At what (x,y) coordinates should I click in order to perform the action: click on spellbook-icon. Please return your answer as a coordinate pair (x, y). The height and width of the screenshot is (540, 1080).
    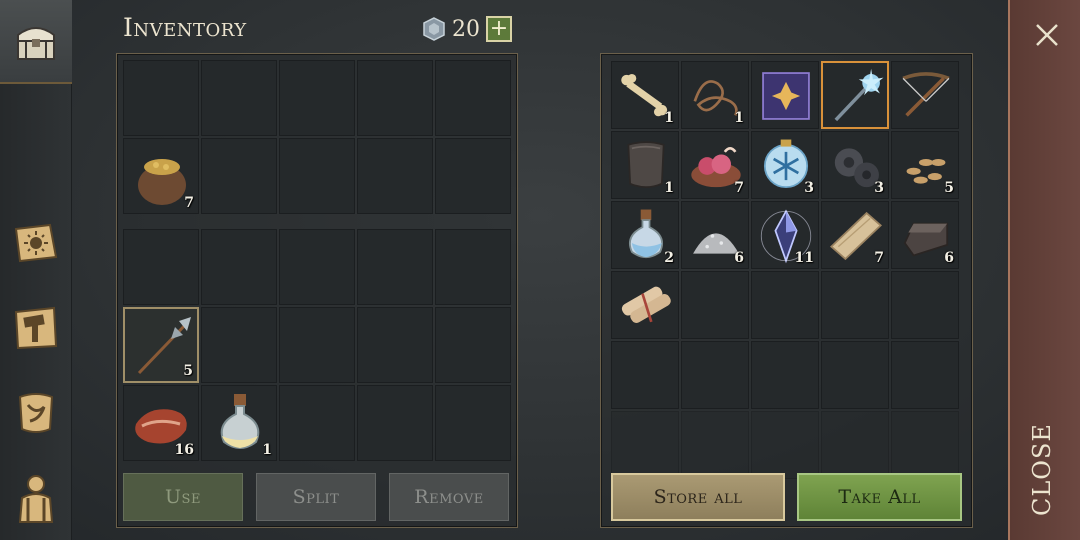
    Looking at the image, I should click on (786, 96).